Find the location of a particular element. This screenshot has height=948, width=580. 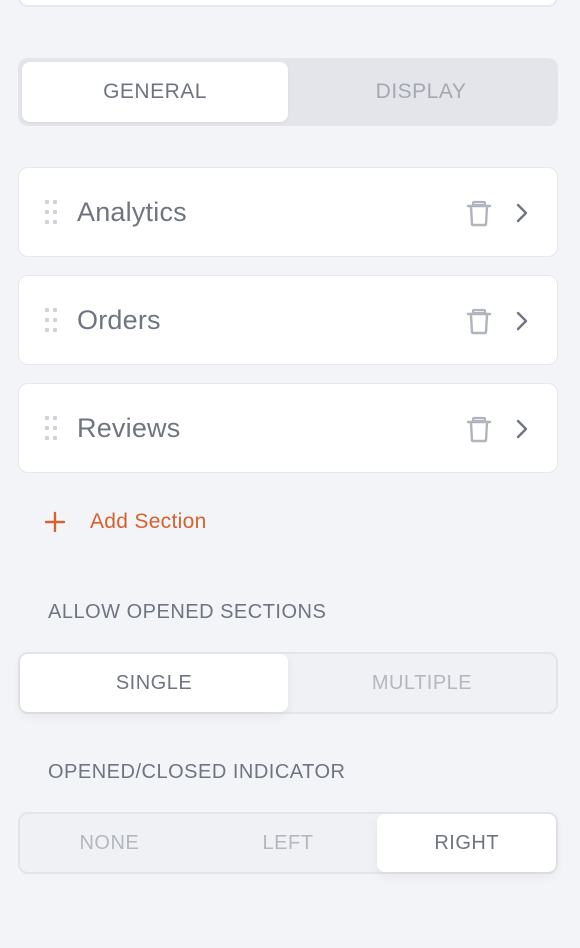

section-item-analytics: Analytics is located at coordinates (288, 212).